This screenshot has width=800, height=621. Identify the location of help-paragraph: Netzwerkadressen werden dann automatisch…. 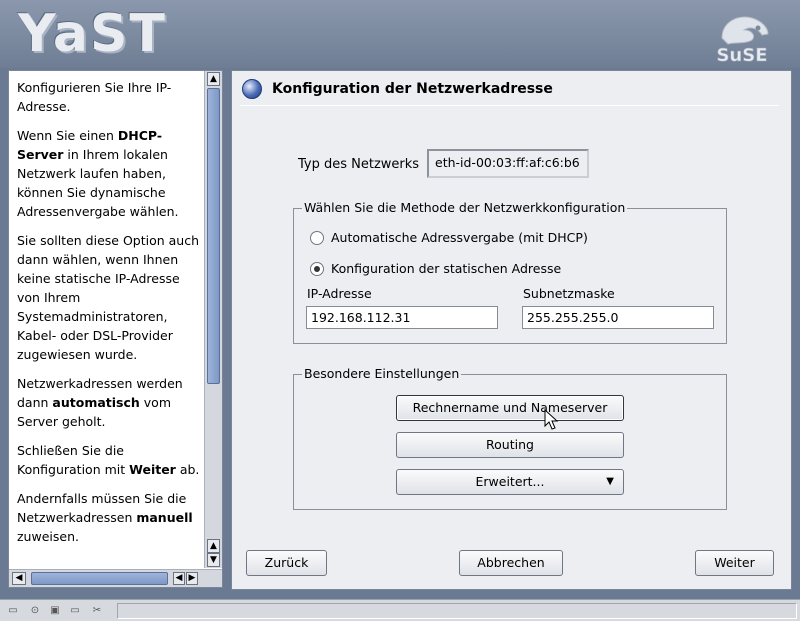
(109, 402).